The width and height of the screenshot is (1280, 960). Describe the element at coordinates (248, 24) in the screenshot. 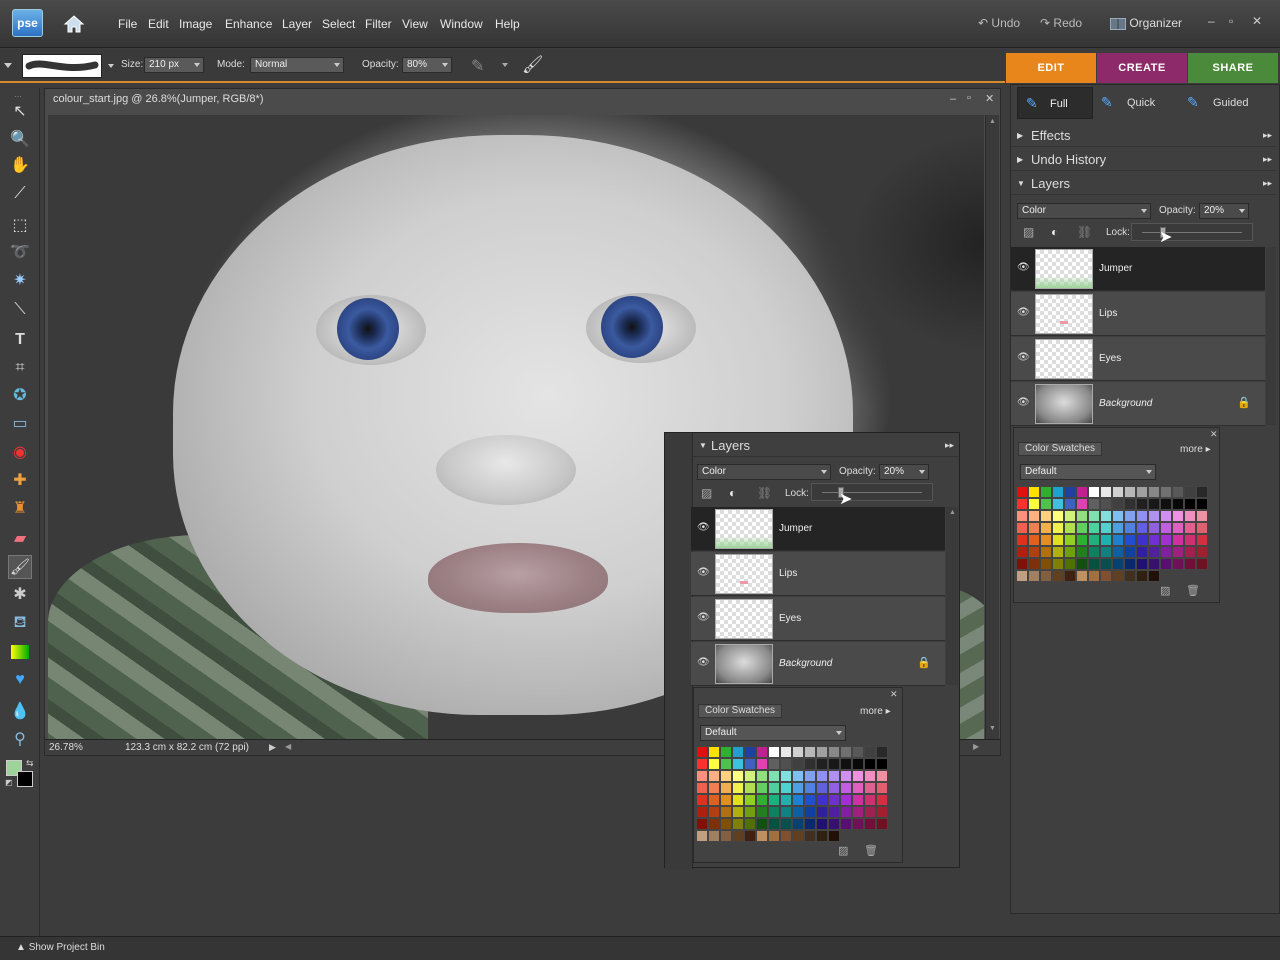

I see `menu-enhance: Enhance` at that location.